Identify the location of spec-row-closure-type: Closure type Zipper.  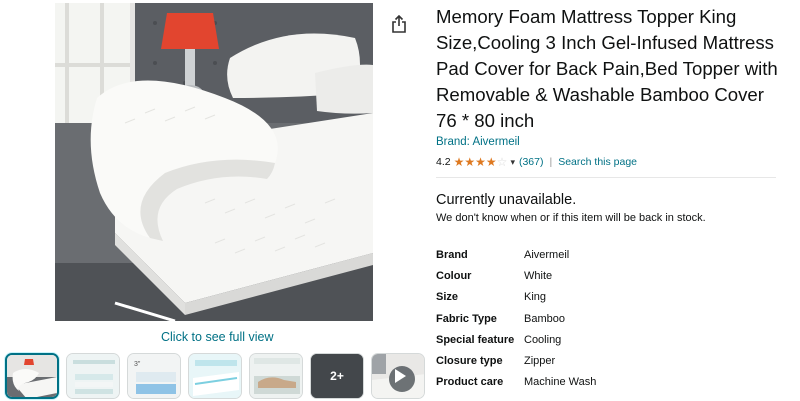
(586, 360).